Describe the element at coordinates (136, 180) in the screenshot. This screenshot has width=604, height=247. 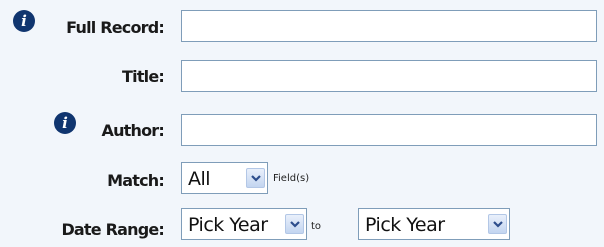
I see `match-label: Match:` at that location.